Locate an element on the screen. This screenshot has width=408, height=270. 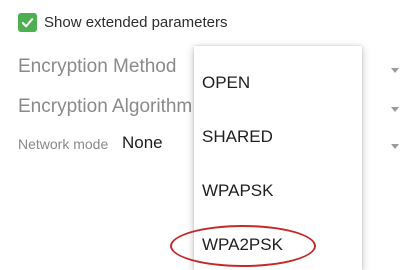
checkbox is located at coordinates (27, 22).